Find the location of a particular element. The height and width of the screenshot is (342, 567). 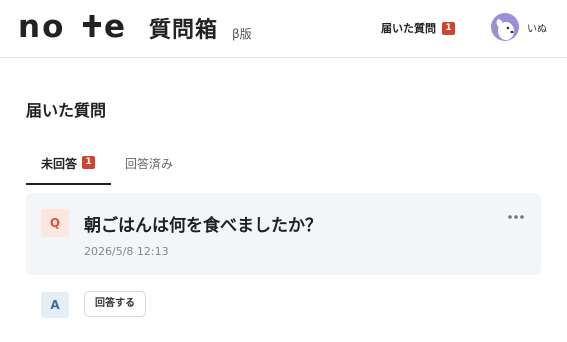

beta-label: β版 is located at coordinates (242, 34).